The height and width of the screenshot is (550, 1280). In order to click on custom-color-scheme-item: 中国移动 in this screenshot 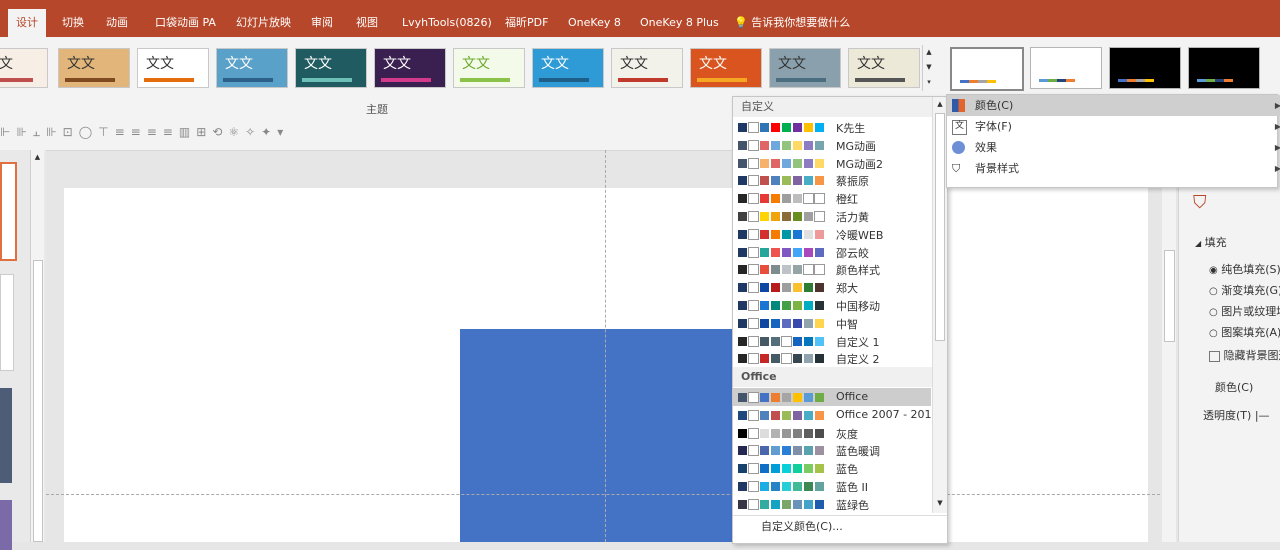, I will do `click(832, 305)`.